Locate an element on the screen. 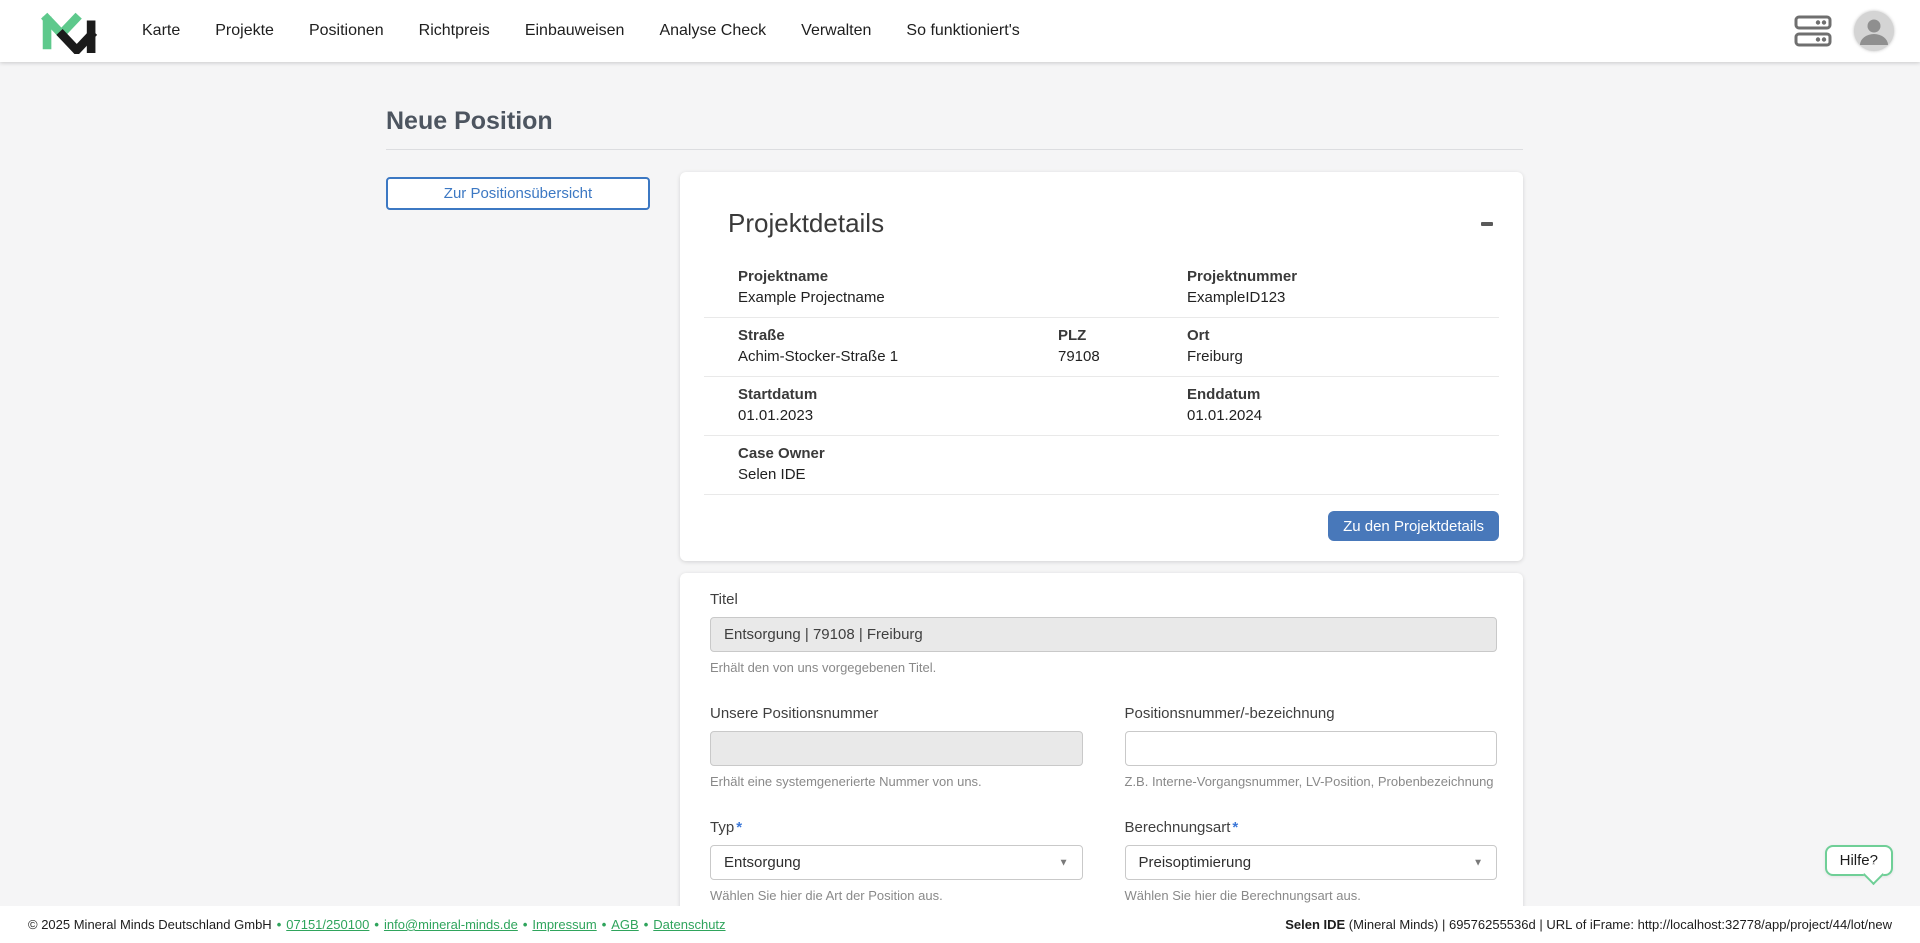  projektname-label: Projektname is located at coordinates (783, 276).